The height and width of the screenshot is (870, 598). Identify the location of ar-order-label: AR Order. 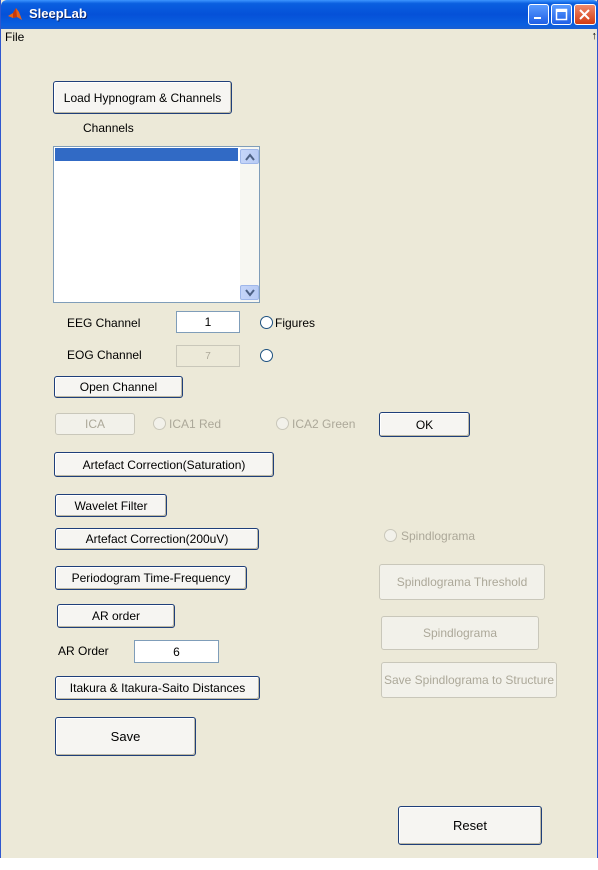
(83, 651).